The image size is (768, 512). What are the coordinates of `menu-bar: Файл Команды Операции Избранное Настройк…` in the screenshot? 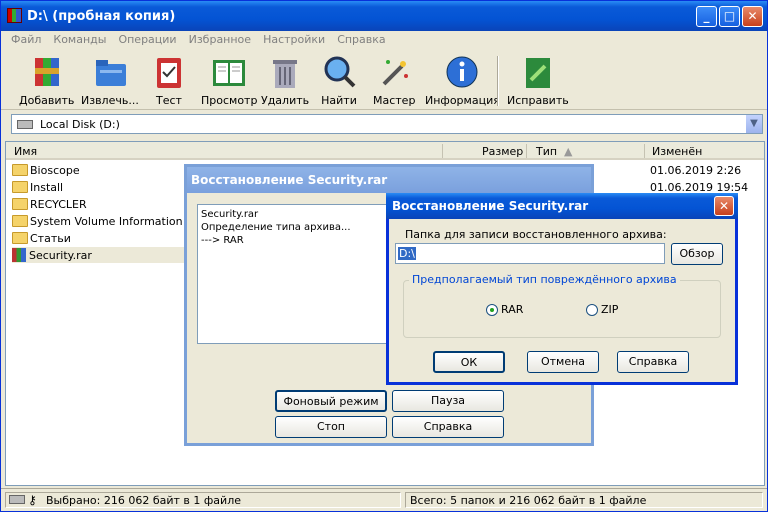 It's located at (384, 40).